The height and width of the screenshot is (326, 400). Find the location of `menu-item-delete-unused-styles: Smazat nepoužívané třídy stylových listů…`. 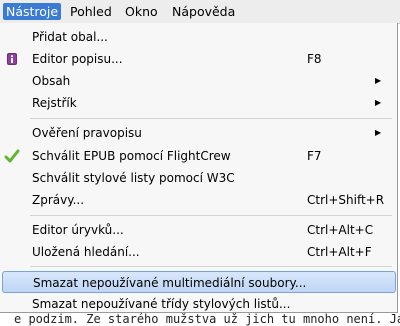

menu-item-delete-unused-styles: Smazat nepoužívané třídy stylových listů… is located at coordinates (198, 304).